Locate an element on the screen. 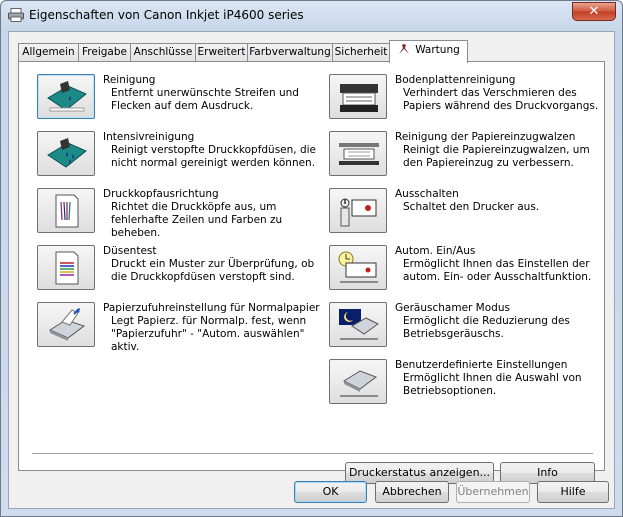  apply-button: Übernehmen is located at coordinates (493, 492).